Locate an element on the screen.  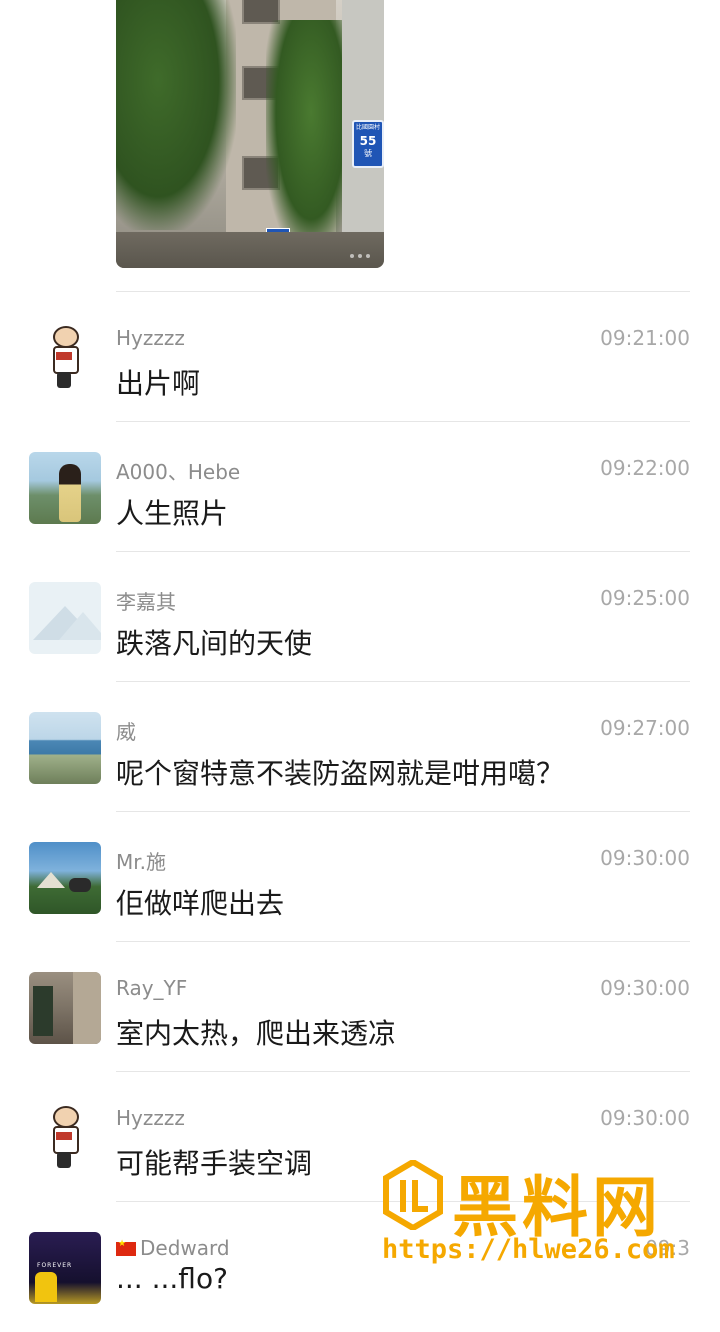
comment-item: 李嘉其 09:25:00 跌落凡间的天使 is located at coordinates (360, 617).